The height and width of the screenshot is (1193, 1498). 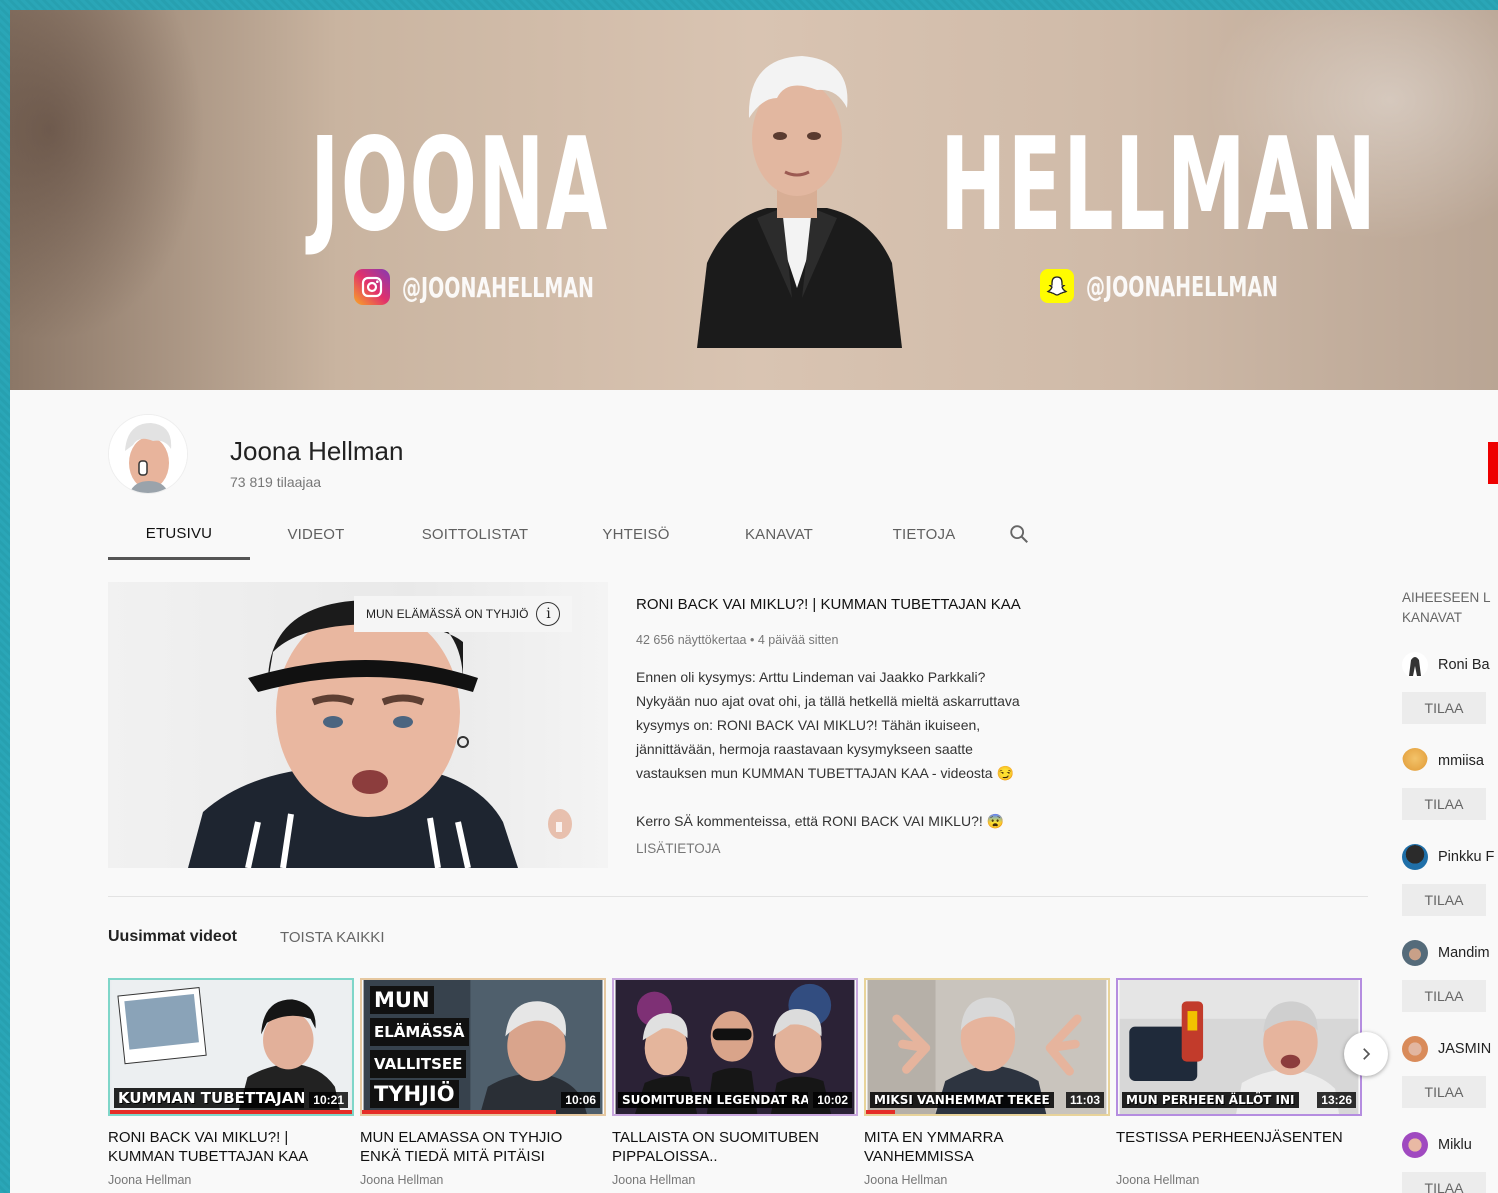 What do you see at coordinates (447, 614) in the screenshot?
I see `featured-chip-text: MUN ELÄMÄSSÄ ON TYHJIÖ` at bounding box center [447, 614].